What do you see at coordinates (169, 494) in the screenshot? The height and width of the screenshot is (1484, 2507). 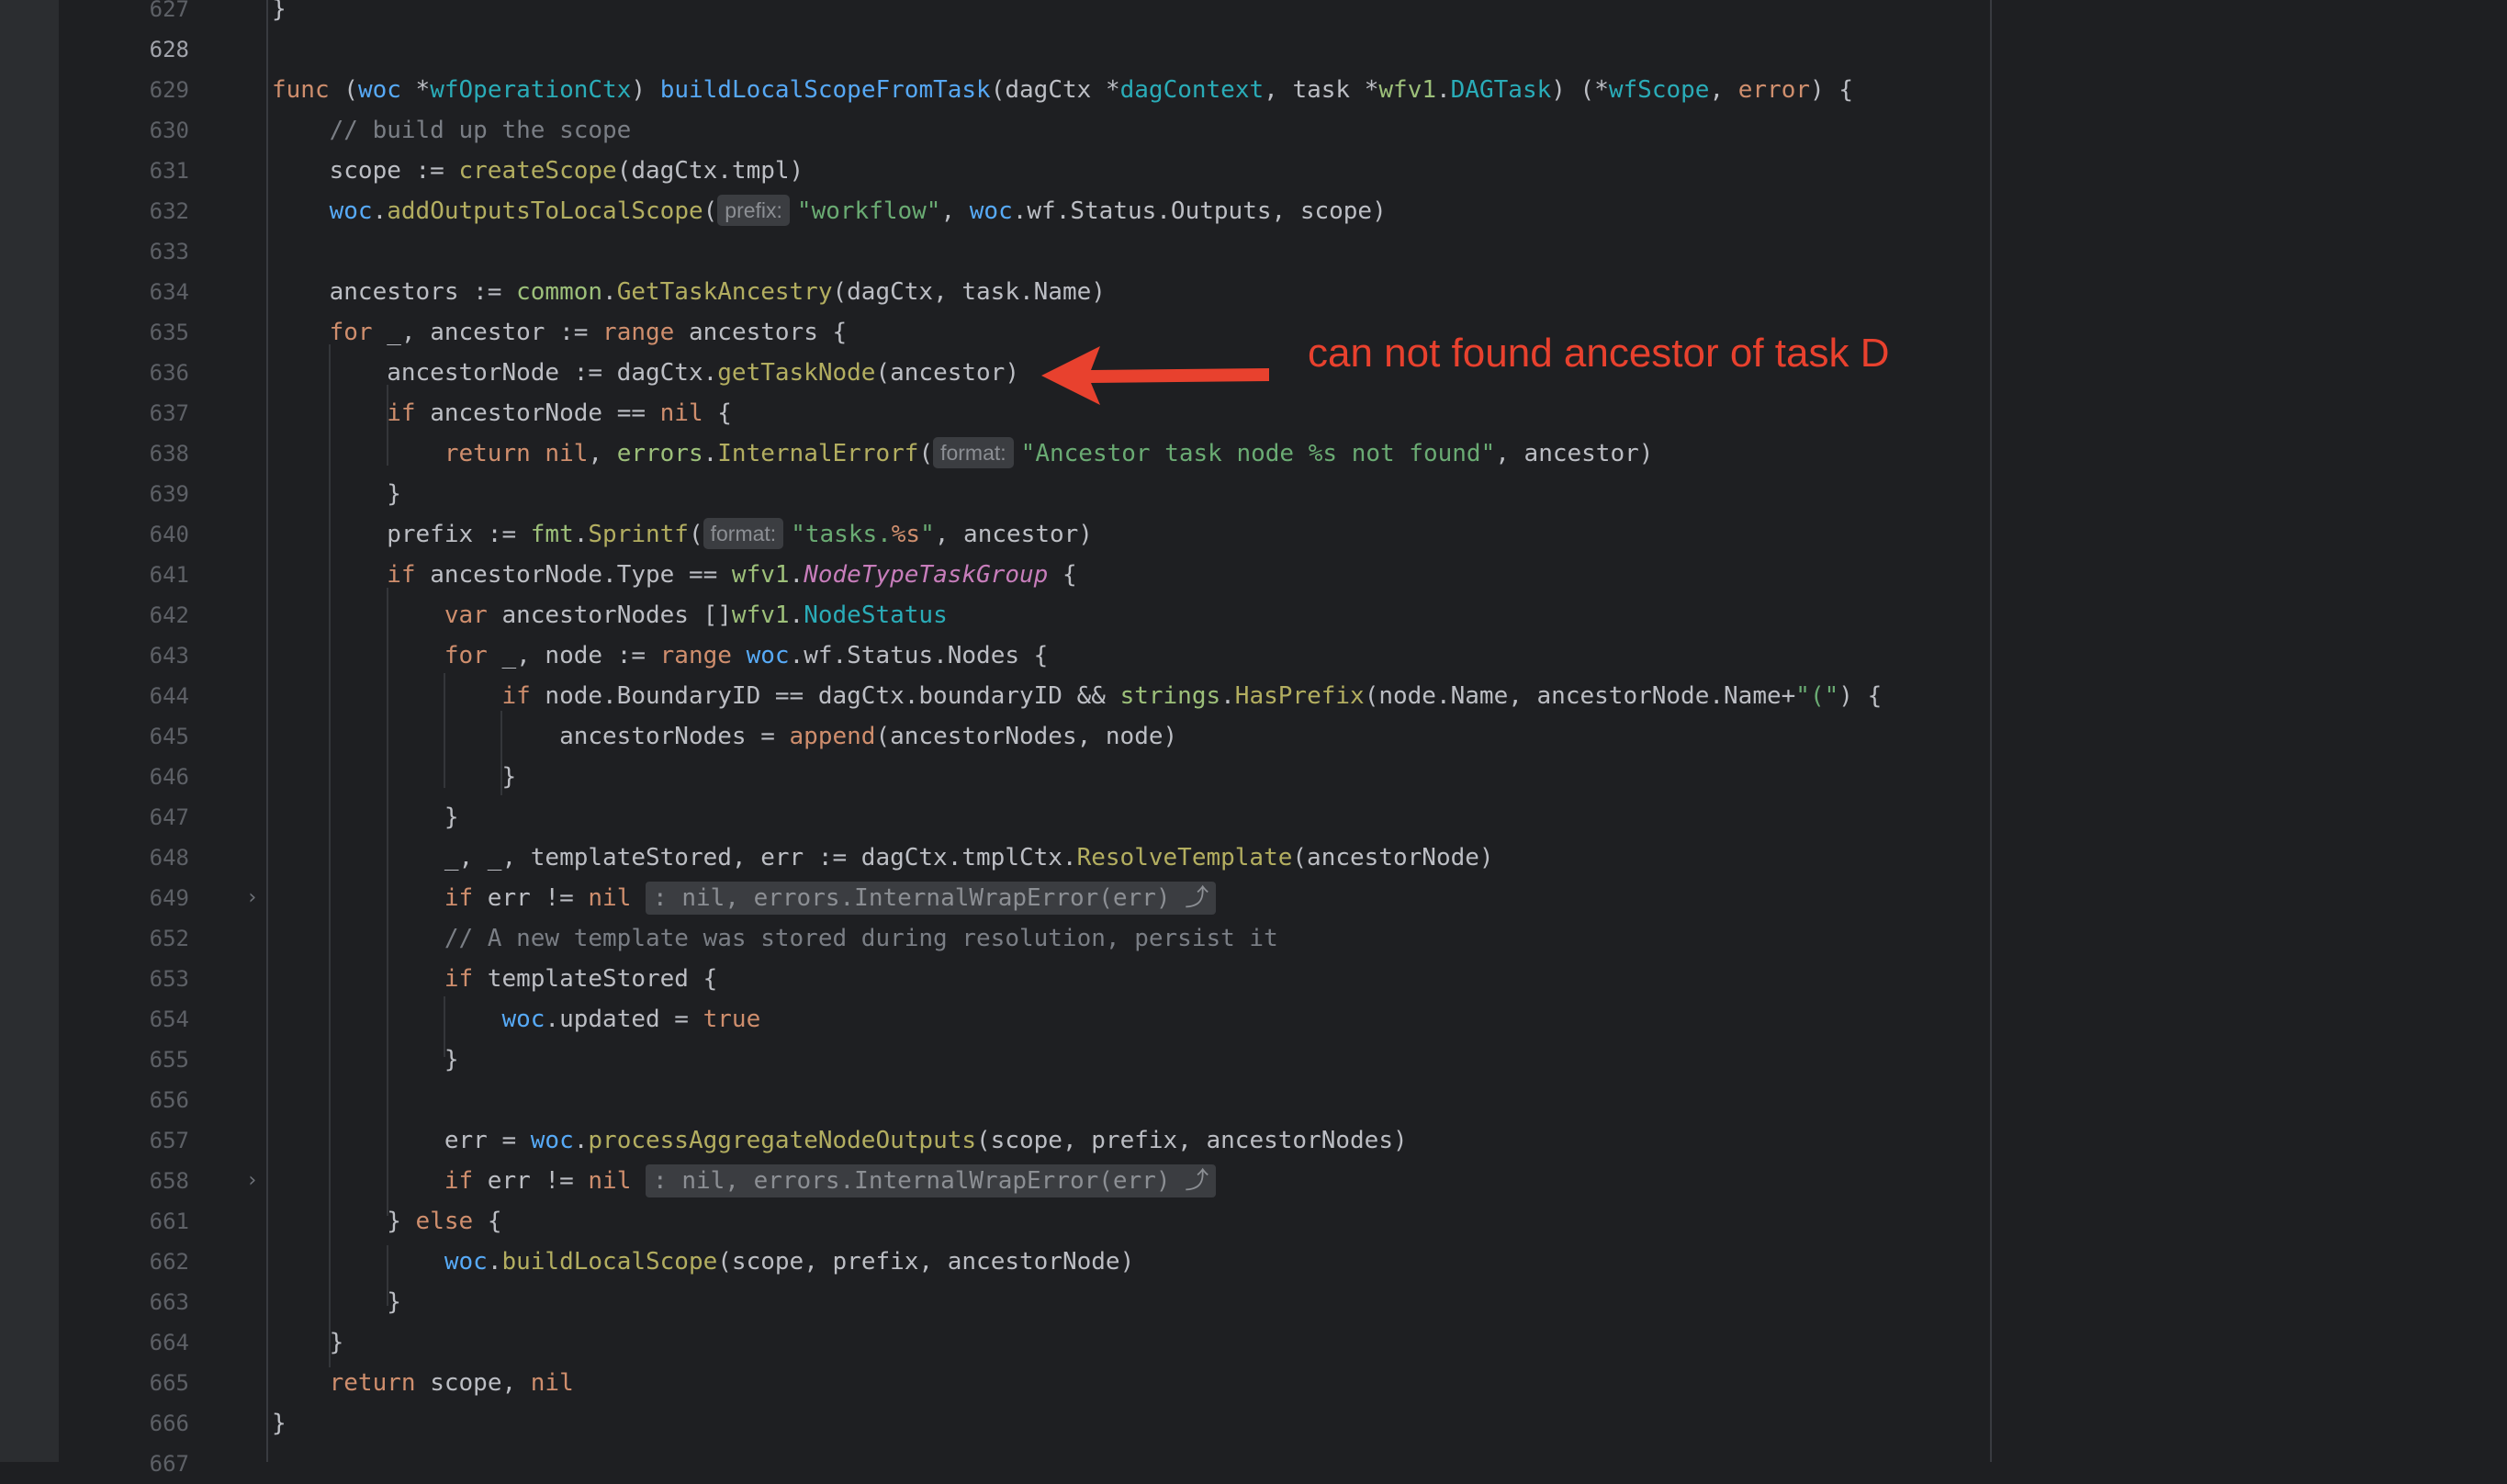 I see `line-number: 639` at bounding box center [169, 494].